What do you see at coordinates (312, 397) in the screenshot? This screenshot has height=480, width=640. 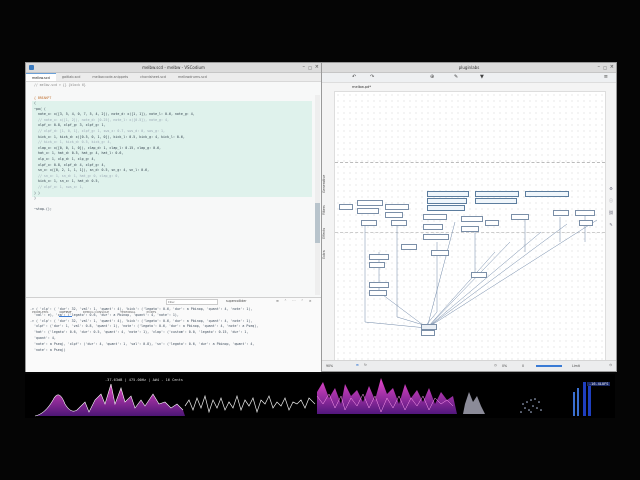 I see `spectrum-plot` at bounding box center [312, 397].